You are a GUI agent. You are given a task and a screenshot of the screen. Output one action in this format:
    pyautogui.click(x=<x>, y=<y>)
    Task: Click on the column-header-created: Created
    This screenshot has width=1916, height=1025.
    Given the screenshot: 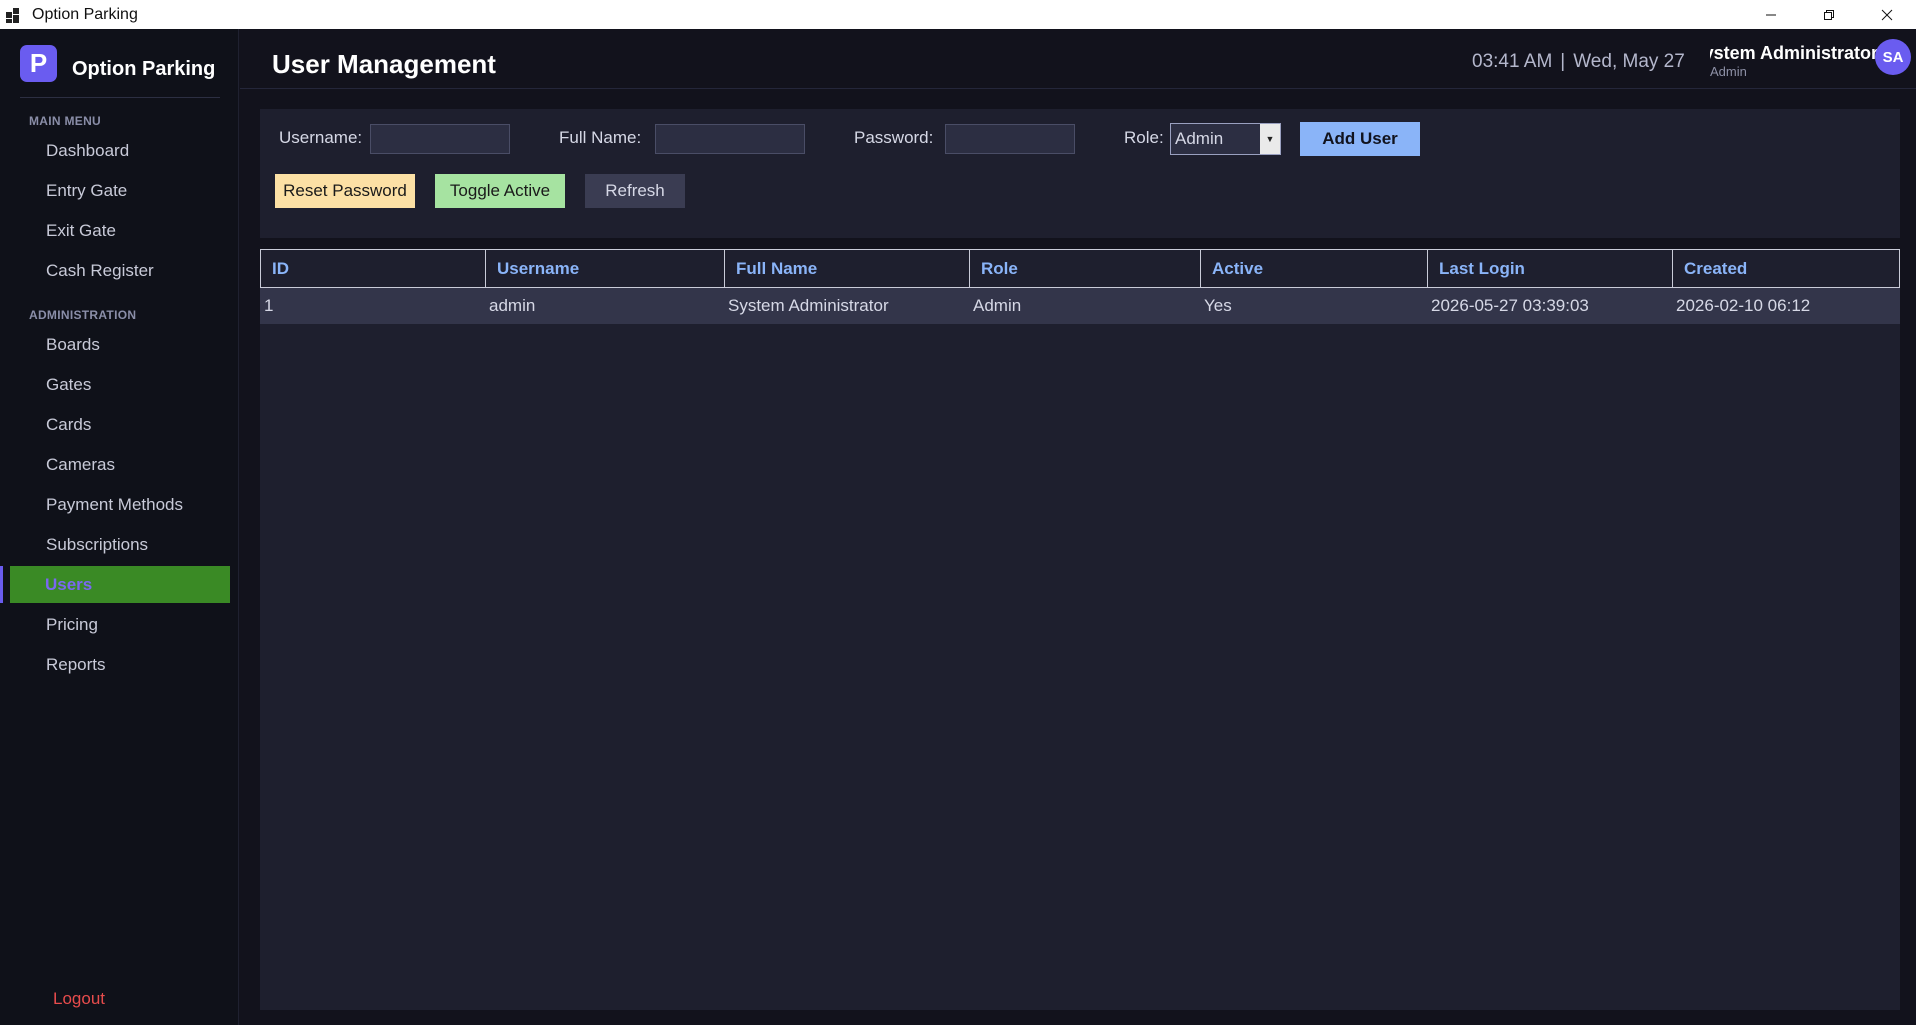 What is the action you would take?
    pyautogui.click(x=1786, y=268)
    